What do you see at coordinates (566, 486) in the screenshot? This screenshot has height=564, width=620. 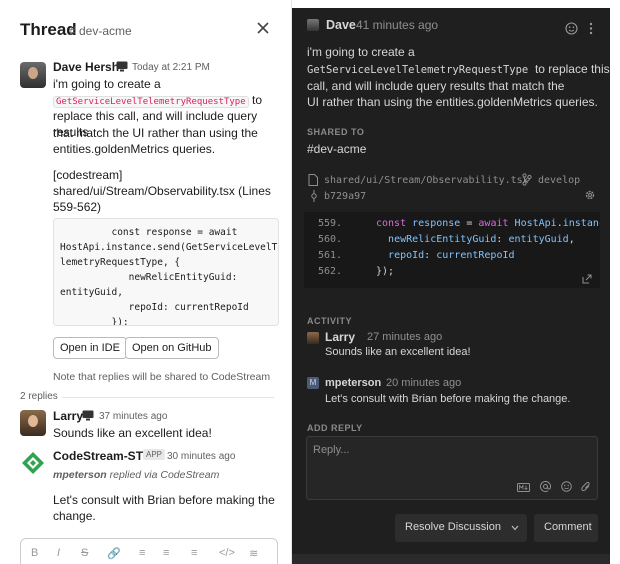 I see `emoji-icon` at bounding box center [566, 486].